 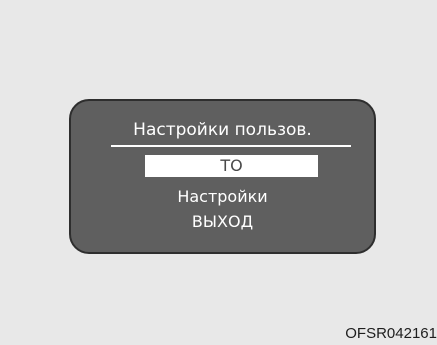 What do you see at coordinates (231, 166) in the screenshot?
I see `menu-item-service: ТО` at bounding box center [231, 166].